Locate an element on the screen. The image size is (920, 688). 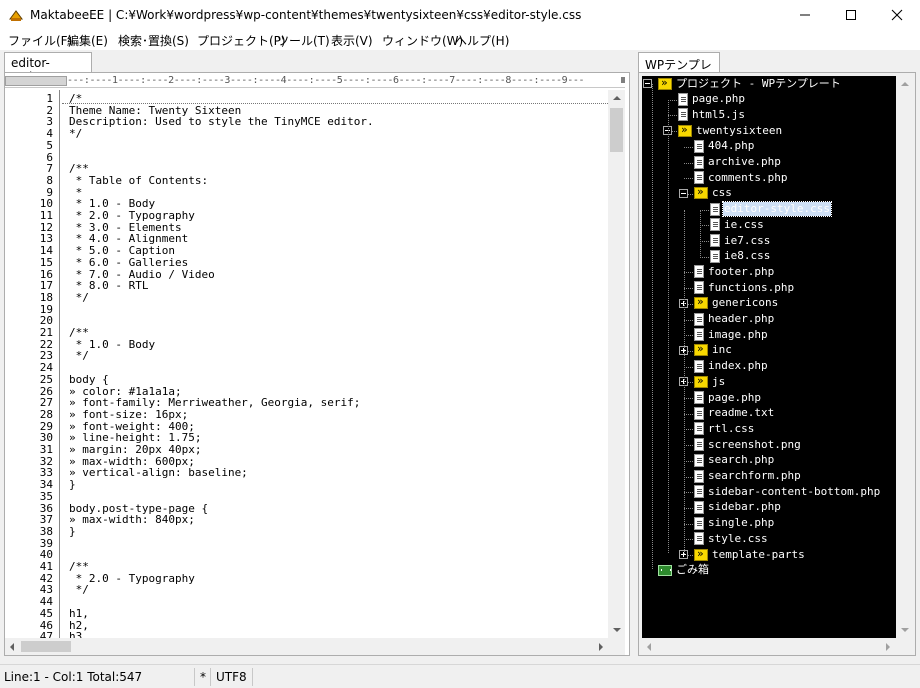
tree-item: single.php is located at coordinates (734, 523).